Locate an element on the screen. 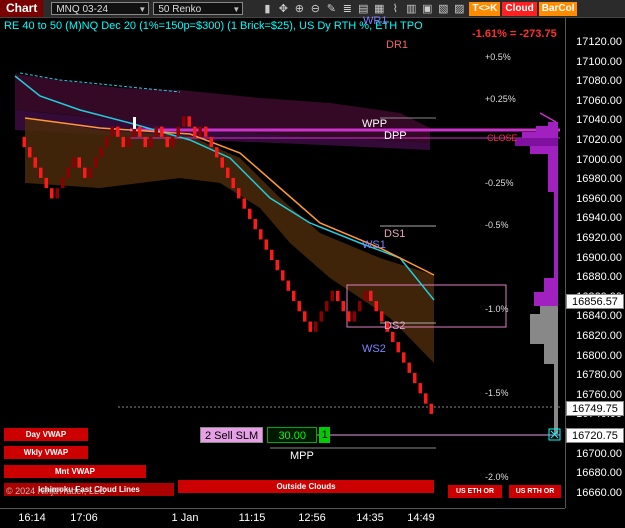 Image resolution: width=625 pixels, height=528 pixels. wkly-vwap-button: Wkly VWAP is located at coordinates (46, 452).